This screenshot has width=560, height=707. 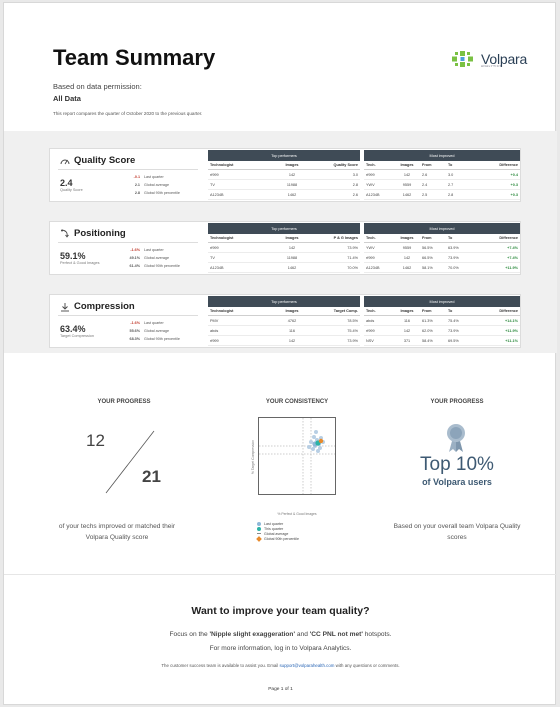 I want to click on quality-stat-90: 2.8 Global 90th percentile, so click(x=157, y=193).